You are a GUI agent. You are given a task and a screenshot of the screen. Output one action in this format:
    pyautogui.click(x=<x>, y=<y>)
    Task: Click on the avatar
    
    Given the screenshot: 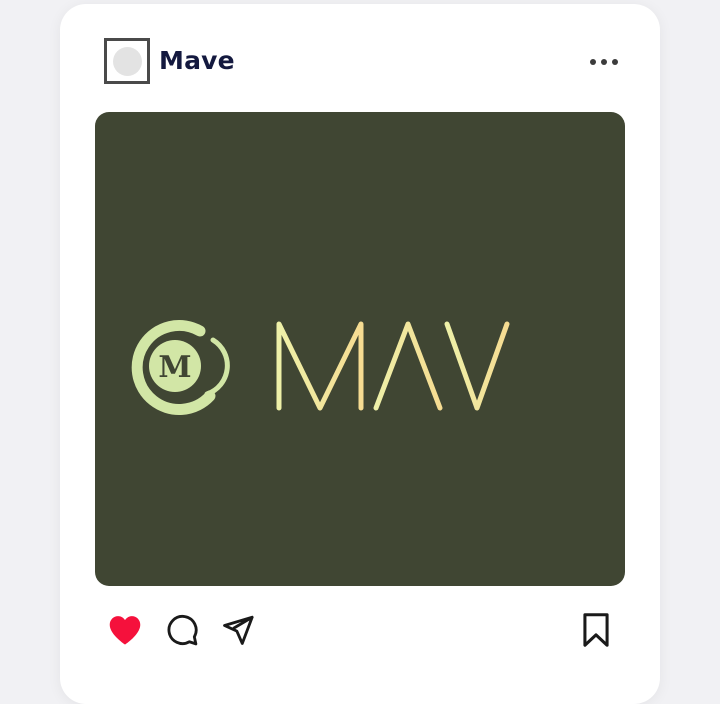 What is the action you would take?
    pyautogui.click(x=127, y=61)
    